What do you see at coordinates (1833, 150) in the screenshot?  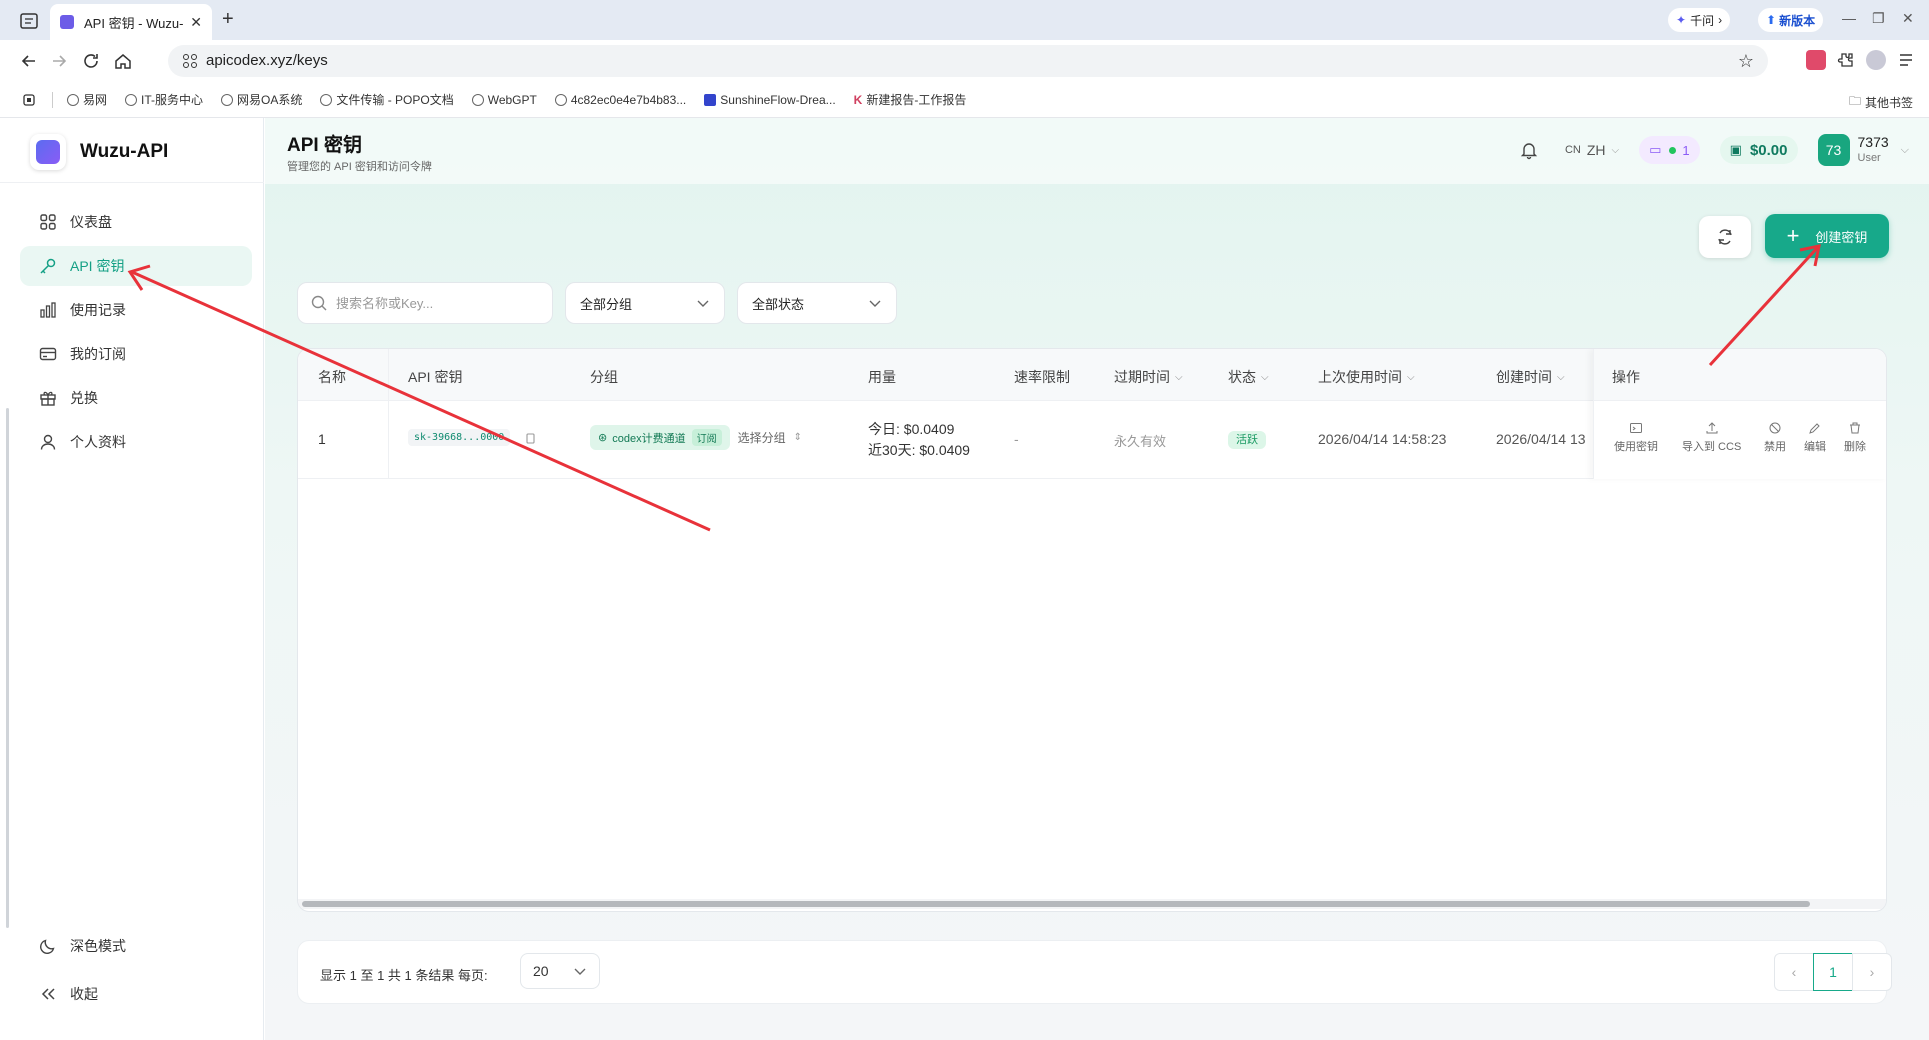 I see `avatar: 73` at bounding box center [1833, 150].